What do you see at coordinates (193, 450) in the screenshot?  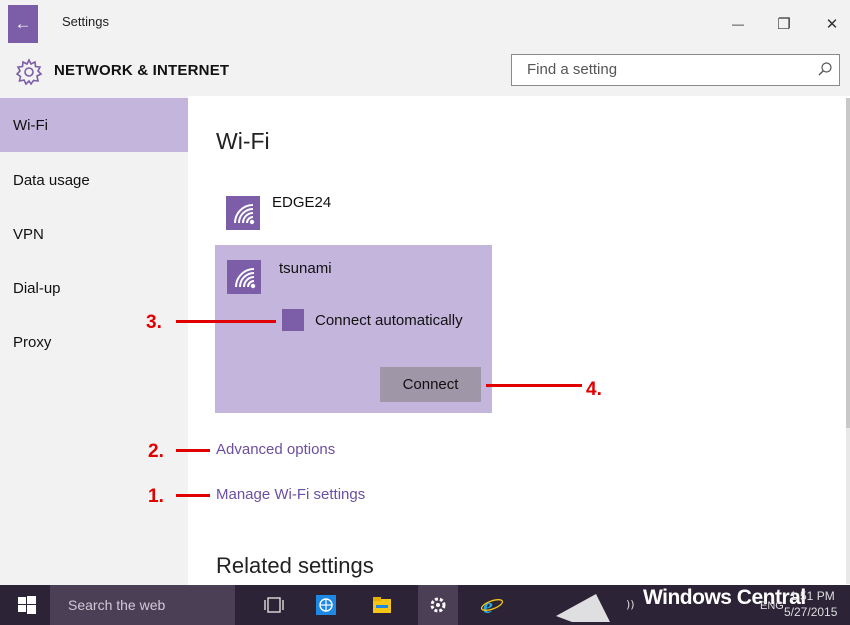 I see `annotation-2-line` at bounding box center [193, 450].